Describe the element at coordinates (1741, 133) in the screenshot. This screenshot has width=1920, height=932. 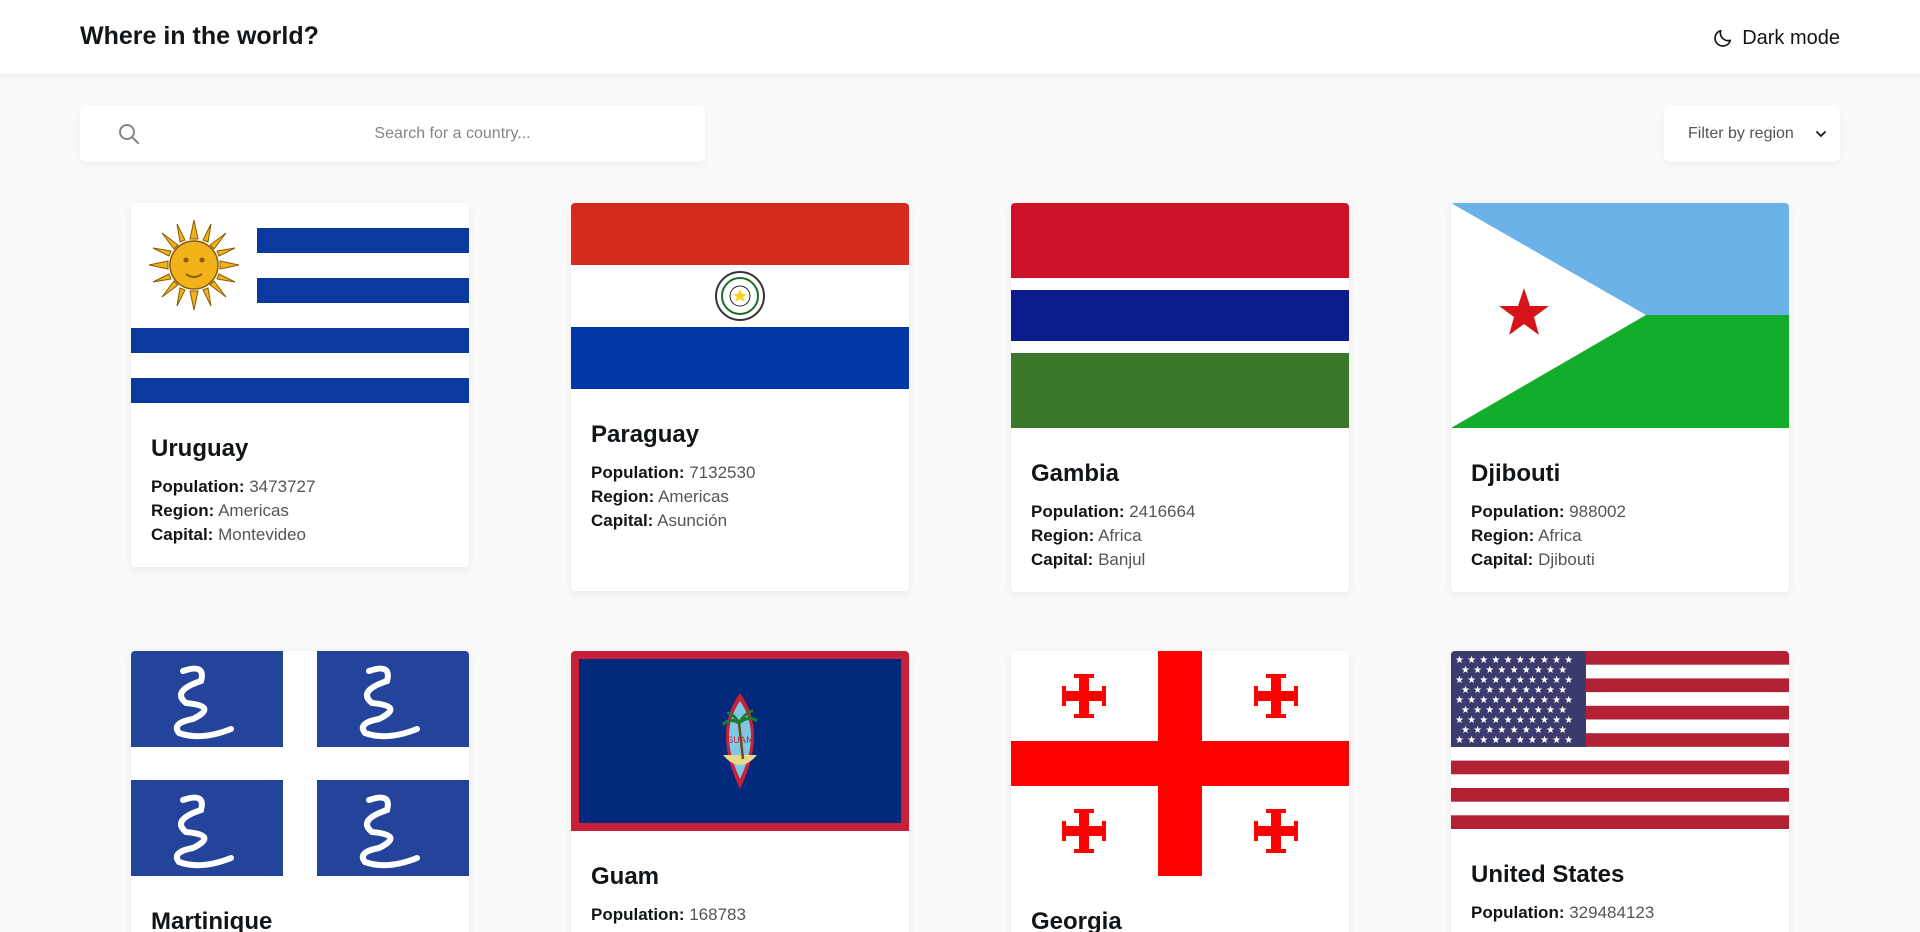
I see `filter-label: Filter by region` at that location.